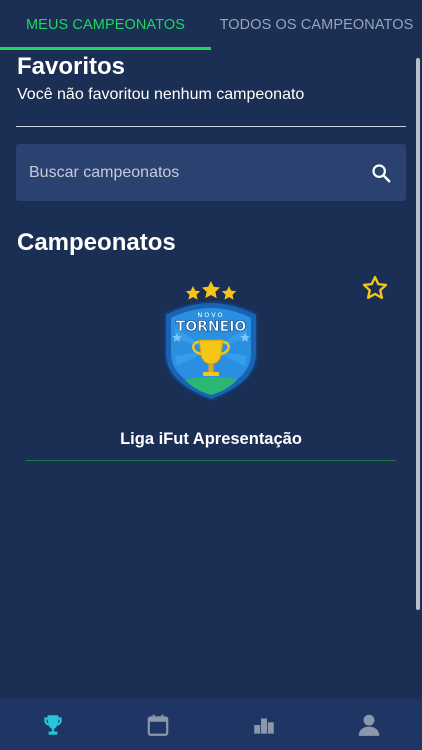 The height and width of the screenshot is (750, 422). What do you see at coordinates (211, 341) in the screenshot?
I see `tournament-logo: NOVO TORNEIO` at bounding box center [211, 341].